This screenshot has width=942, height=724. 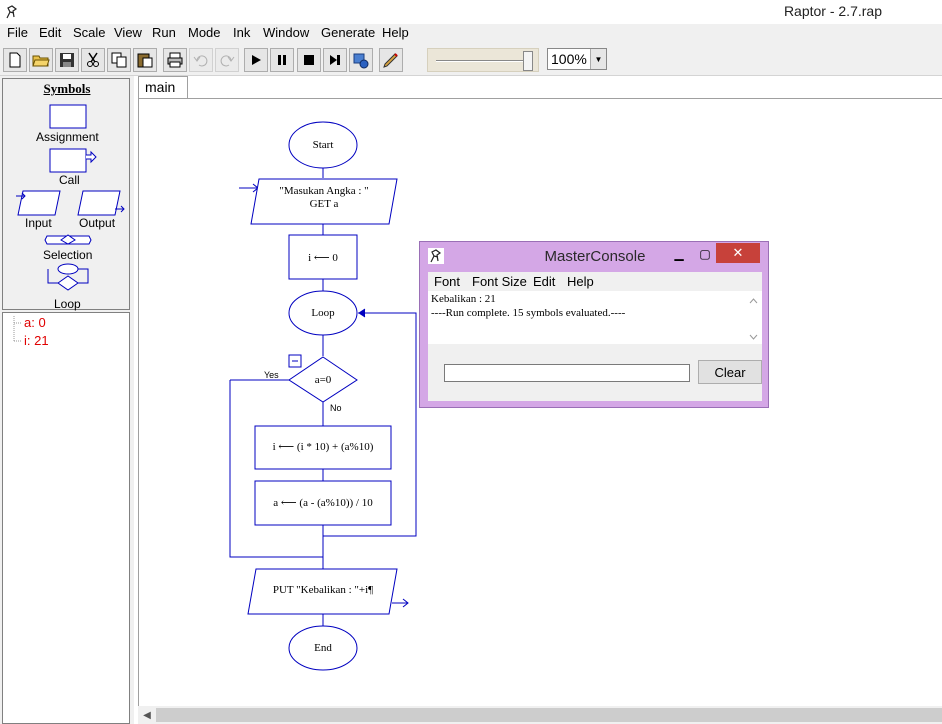 I want to click on assign2-label: i ⟵ (i * 10) + (a%10), so click(x=323, y=447).